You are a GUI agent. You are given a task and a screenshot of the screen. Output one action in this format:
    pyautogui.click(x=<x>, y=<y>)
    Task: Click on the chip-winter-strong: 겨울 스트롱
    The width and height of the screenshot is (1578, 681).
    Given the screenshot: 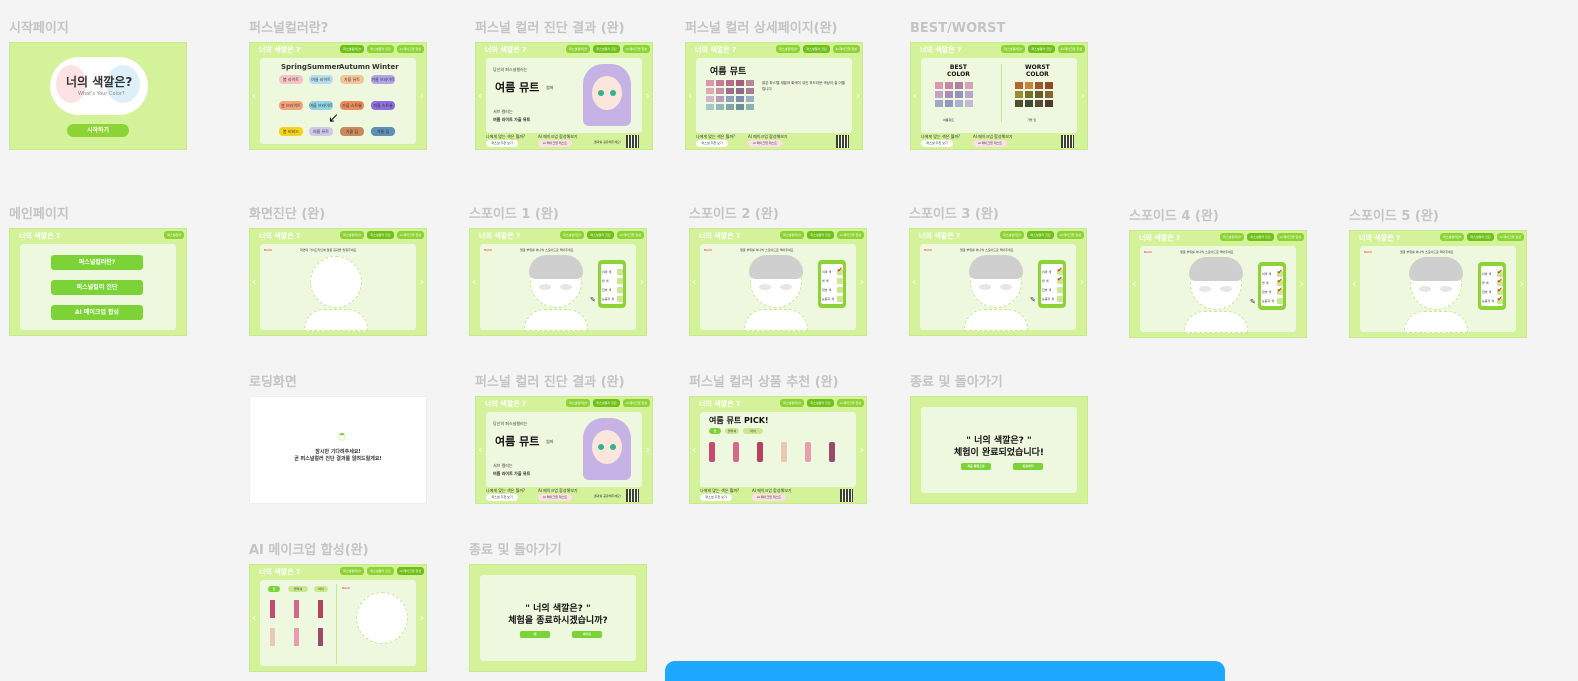 What is the action you would take?
    pyautogui.click(x=383, y=105)
    